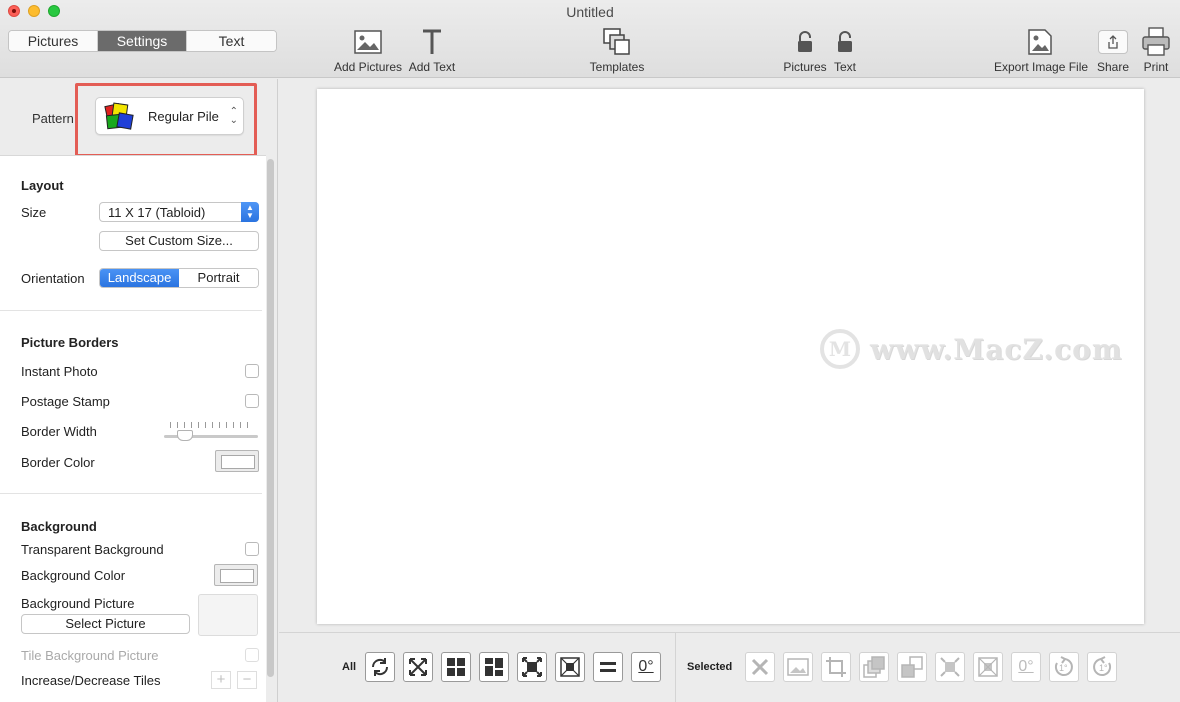 This screenshot has height=702, width=1180. What do you see at coordinates (59, 431) in the screenshot?
I see `border-width-label: Border Width` at bounding box center [59, 431].